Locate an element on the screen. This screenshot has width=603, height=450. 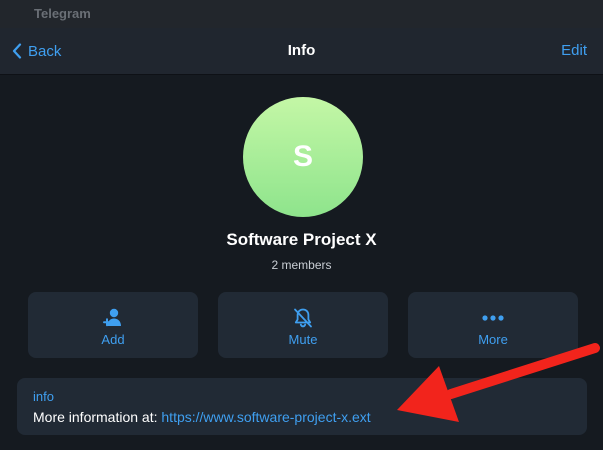
navbar: Back Info Edit is located at coordinates (301, 51).